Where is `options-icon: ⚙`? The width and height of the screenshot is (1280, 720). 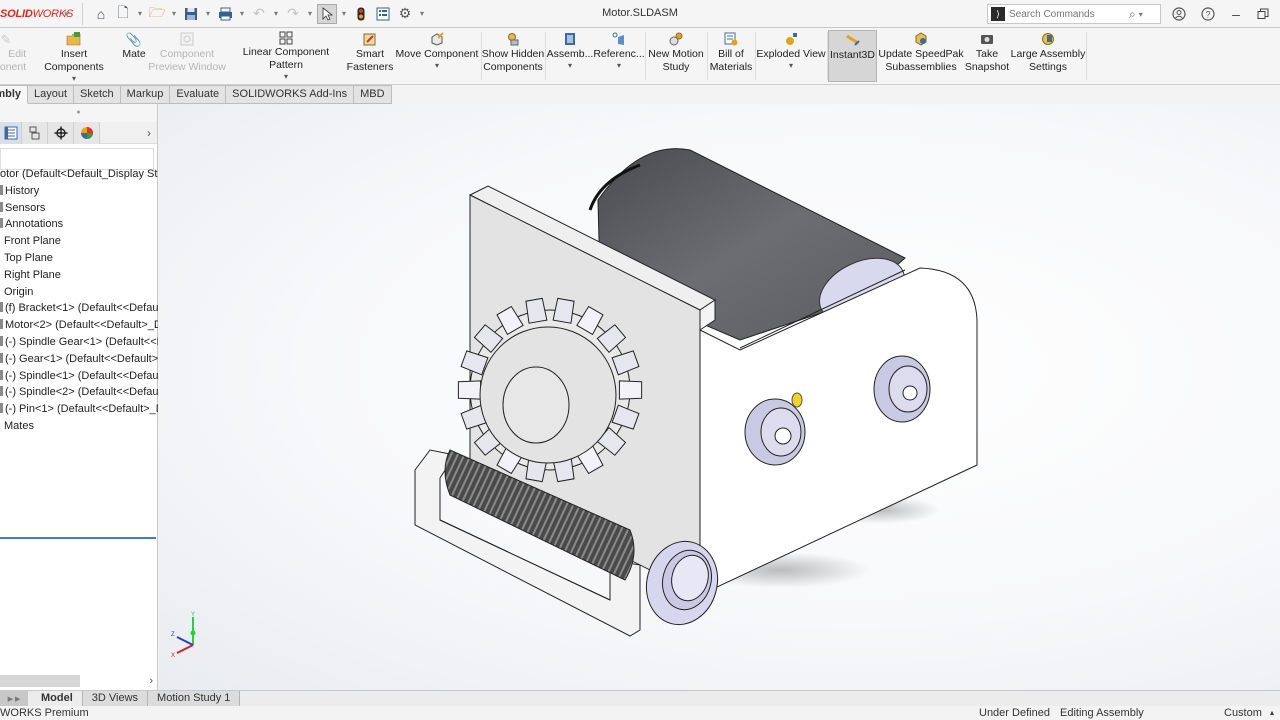 options-icon: ⚙ is located at coordinates (405, 14).